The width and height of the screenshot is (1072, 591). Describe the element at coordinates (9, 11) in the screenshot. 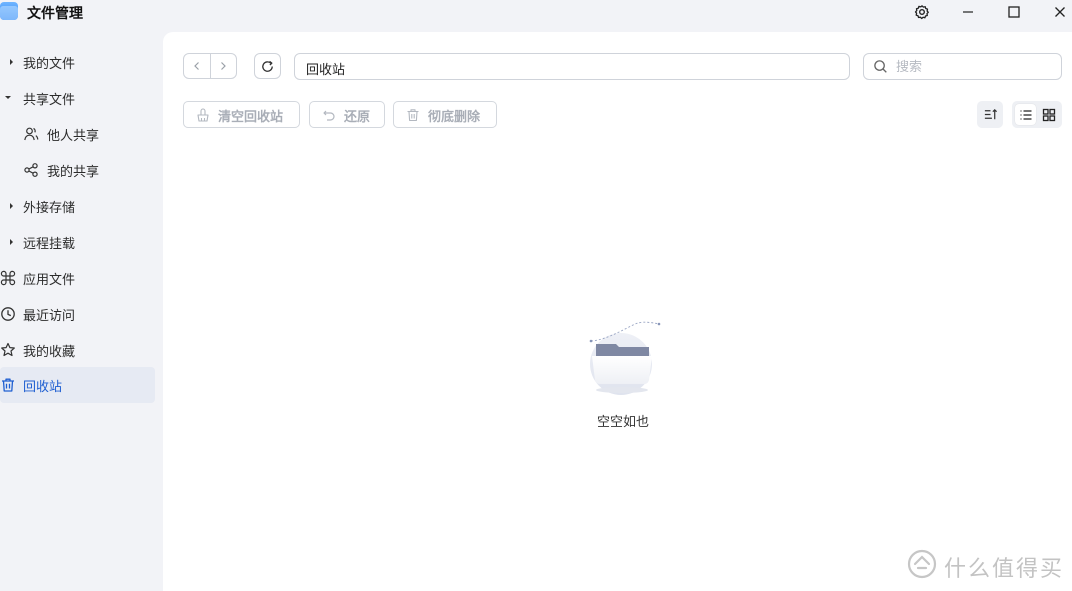

I see `folder-app-icon` at that location.